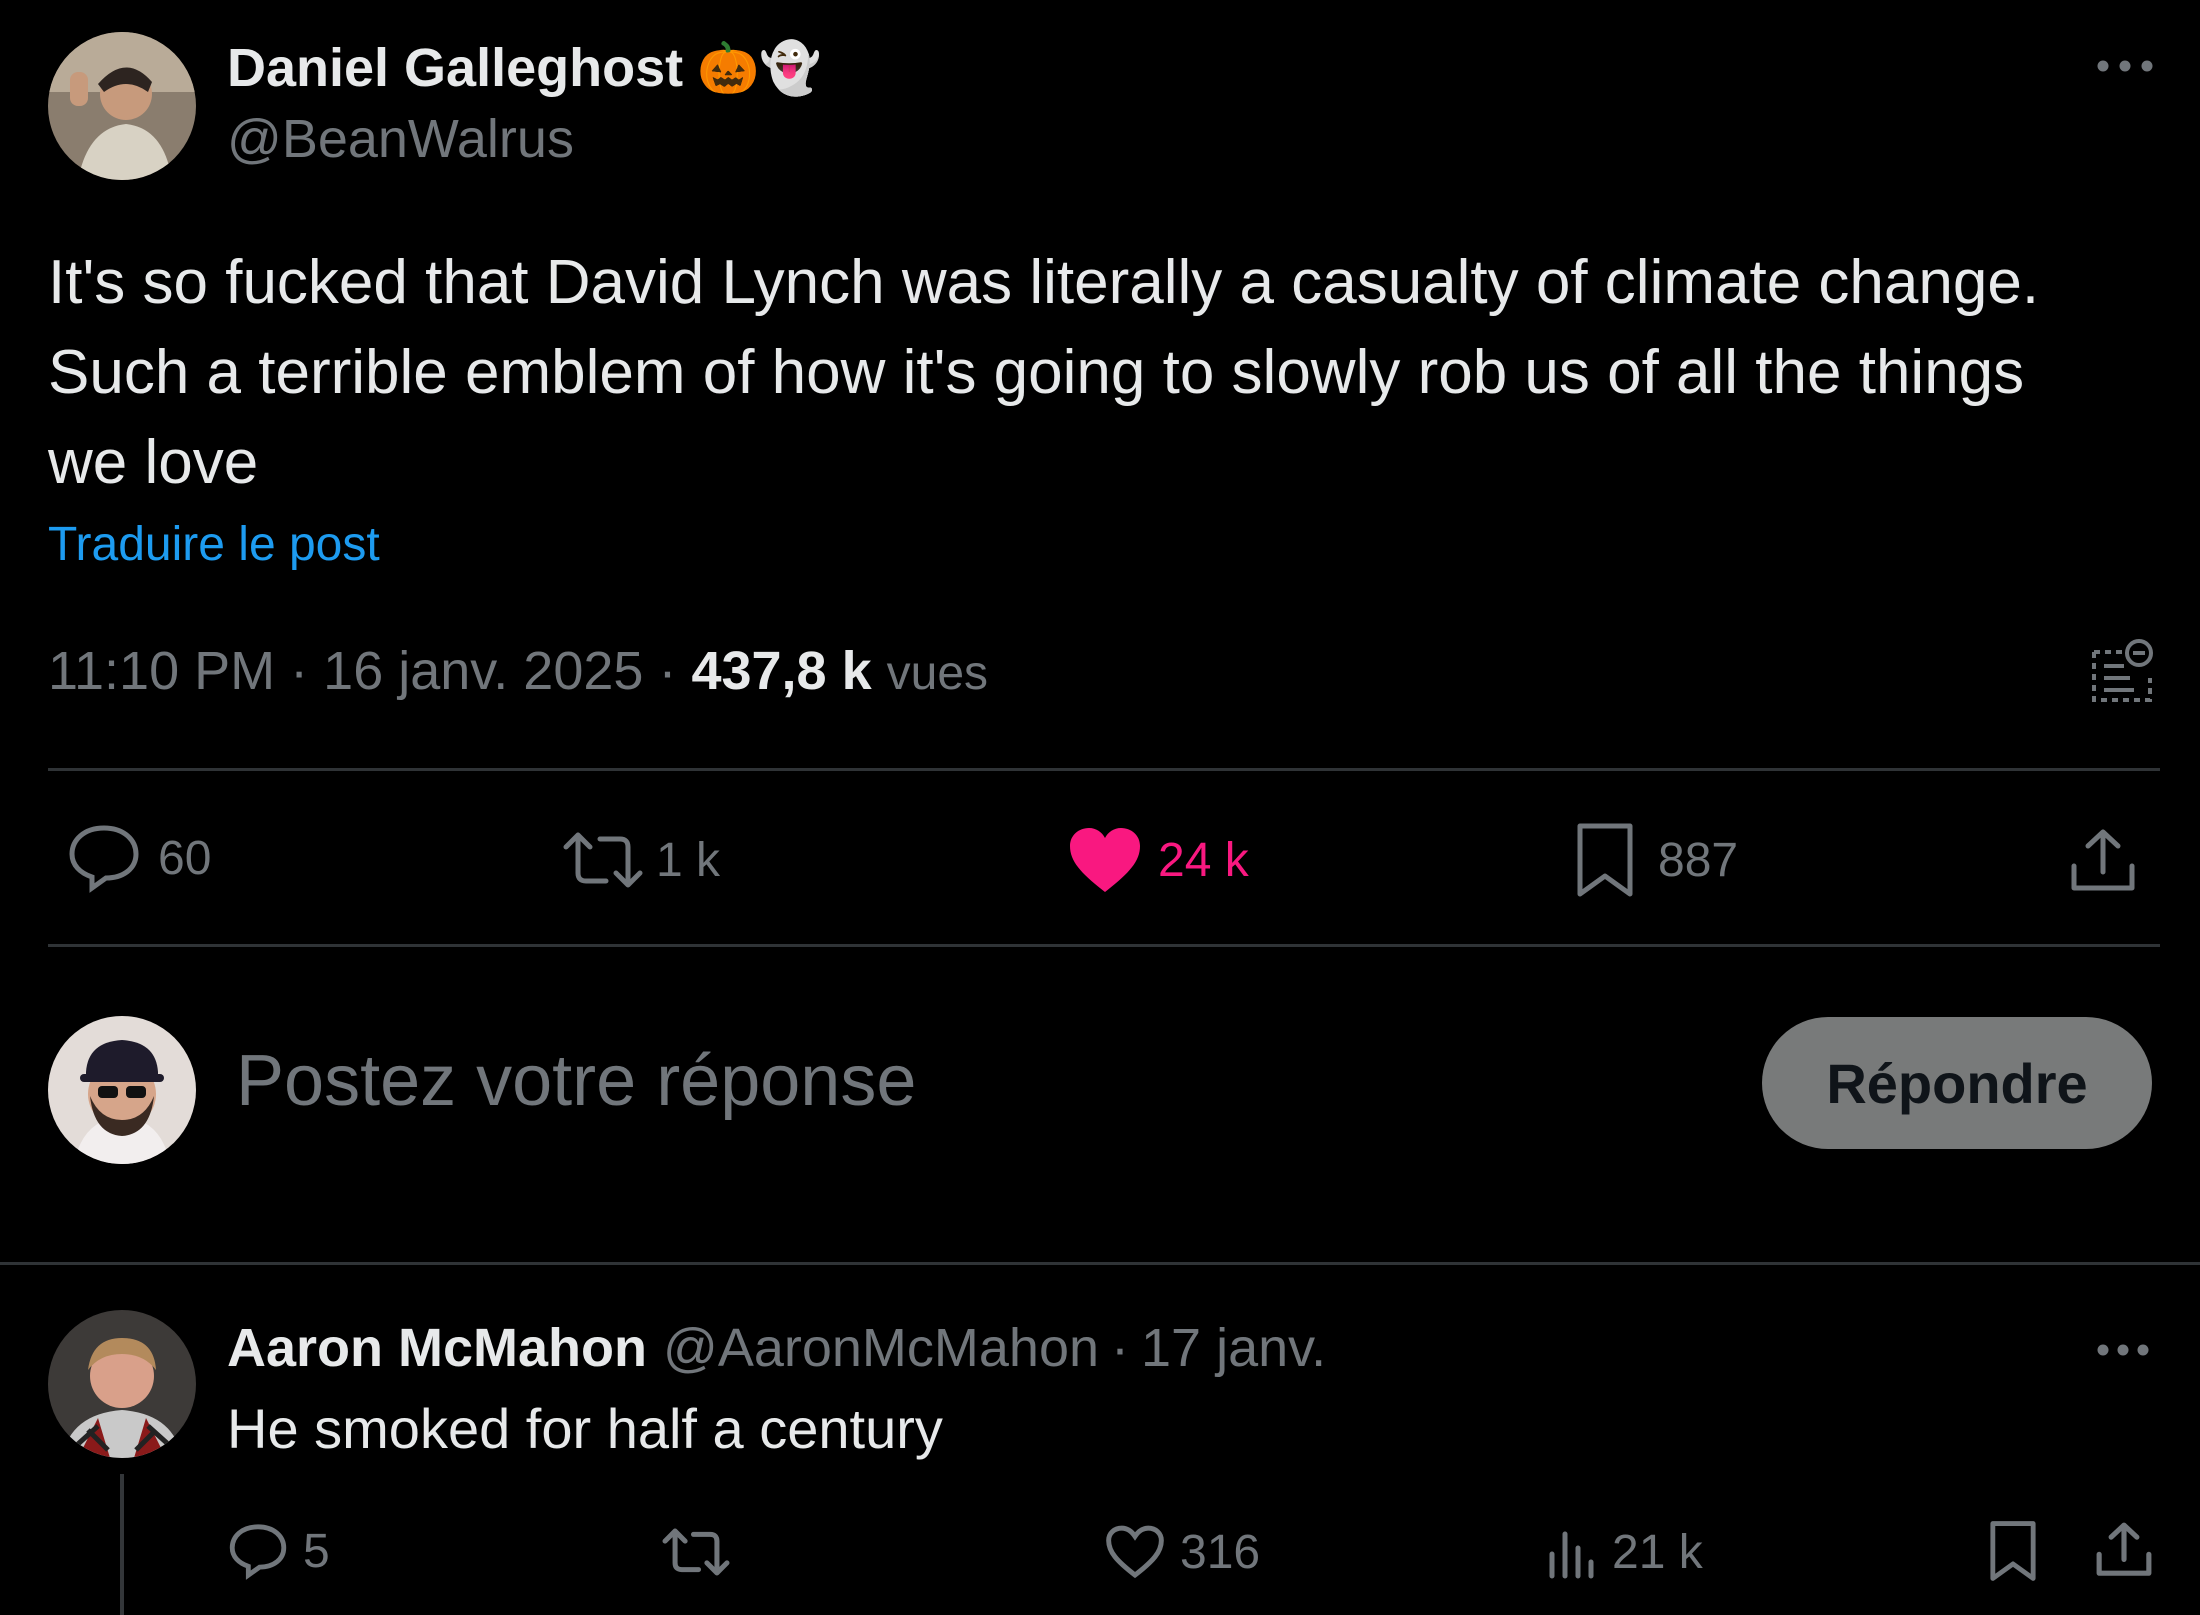  Describe the element at coordinates (161, 671) in the screenshot. I see `tweet-time: 11:10 PM` at that location.